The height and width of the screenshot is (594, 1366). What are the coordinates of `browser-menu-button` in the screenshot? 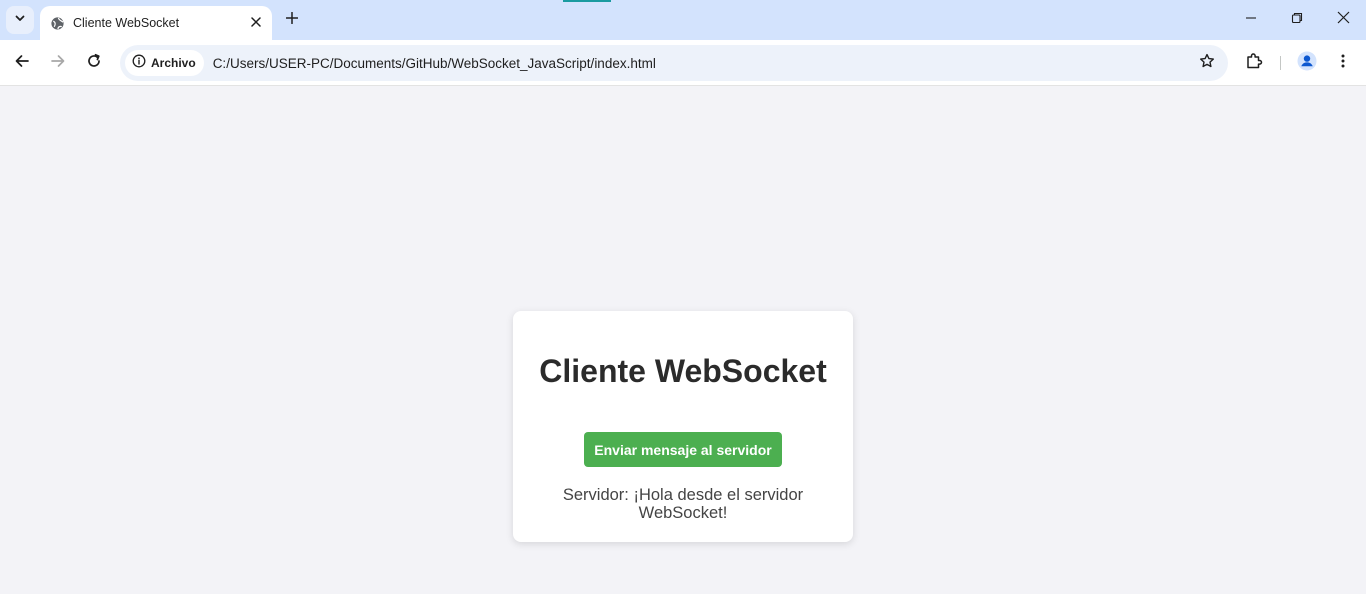 It's located at (1343, 63).